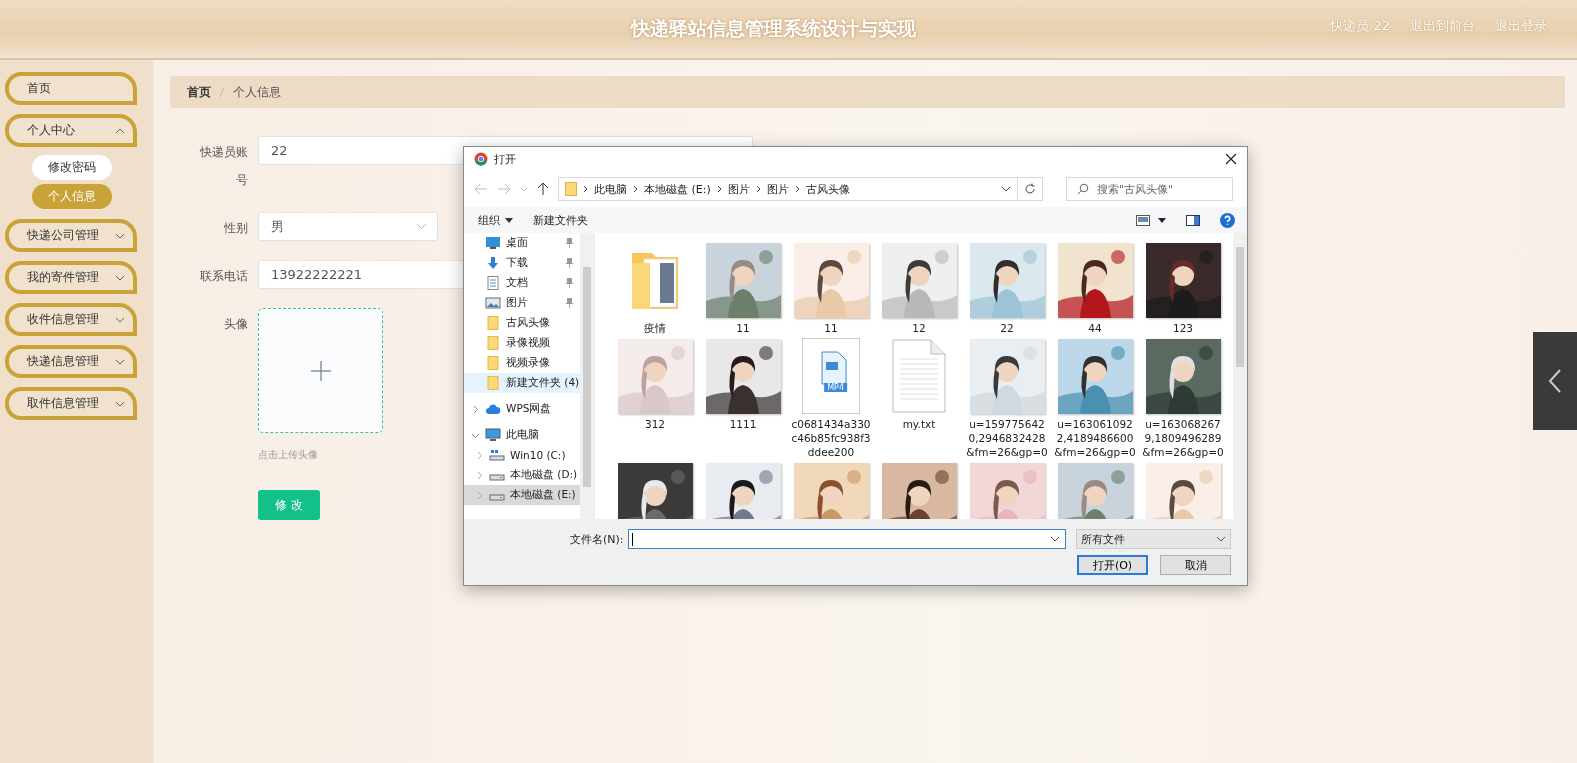 The width and height of the screenshot is (1577, 763). What do you see at coordinates (773, 28) in the screenshot?
I see `site-title: 快递驿站信息管理系统设计与实现` at bounding box center [773, 28].